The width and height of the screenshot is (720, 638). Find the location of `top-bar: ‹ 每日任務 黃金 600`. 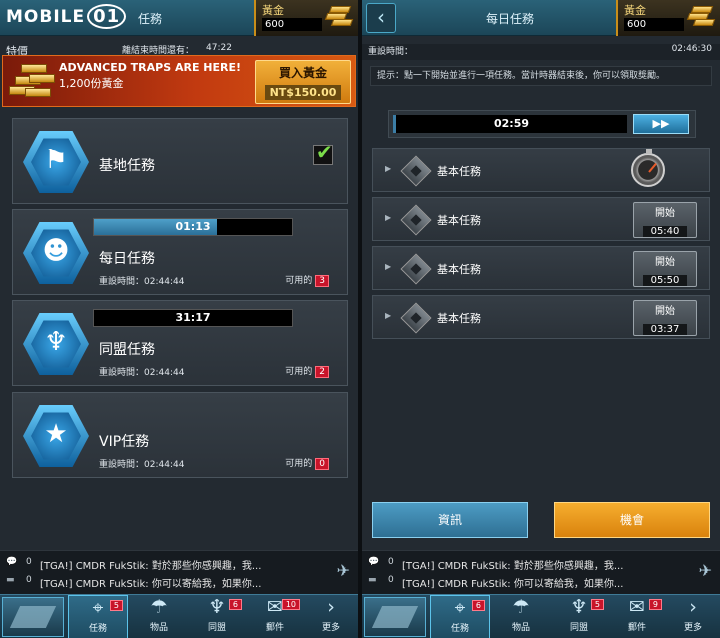

top-bar: ‹ 每日任務 黃金 600 is located at coordinates (541, 18).